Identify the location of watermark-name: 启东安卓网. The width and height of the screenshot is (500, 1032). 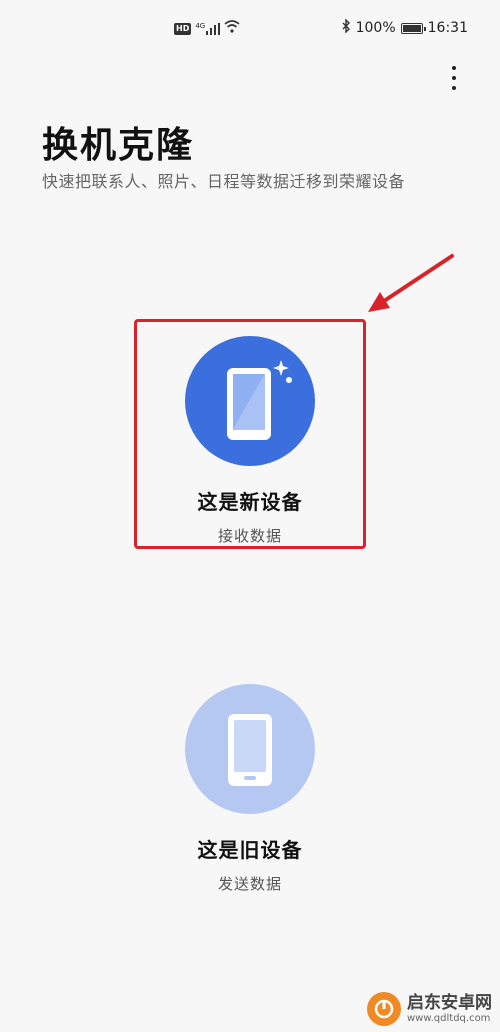
(449, 1003).